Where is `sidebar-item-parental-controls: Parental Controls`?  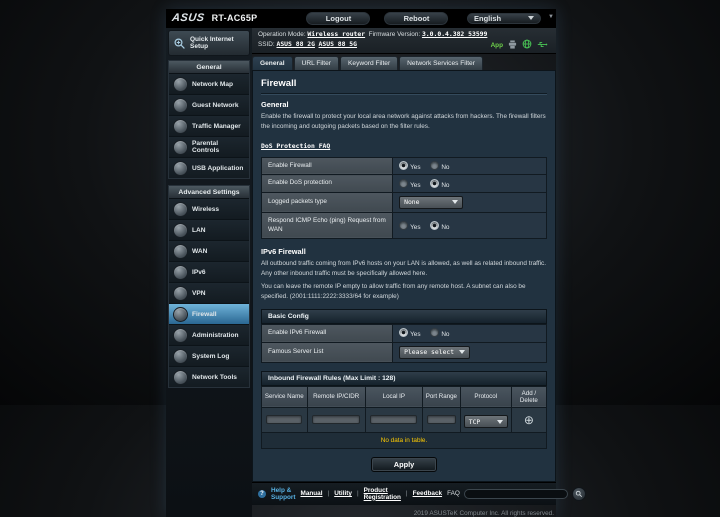
sidebar-item-parental-controls: Parental Controls is located at coordinates (209, 147).